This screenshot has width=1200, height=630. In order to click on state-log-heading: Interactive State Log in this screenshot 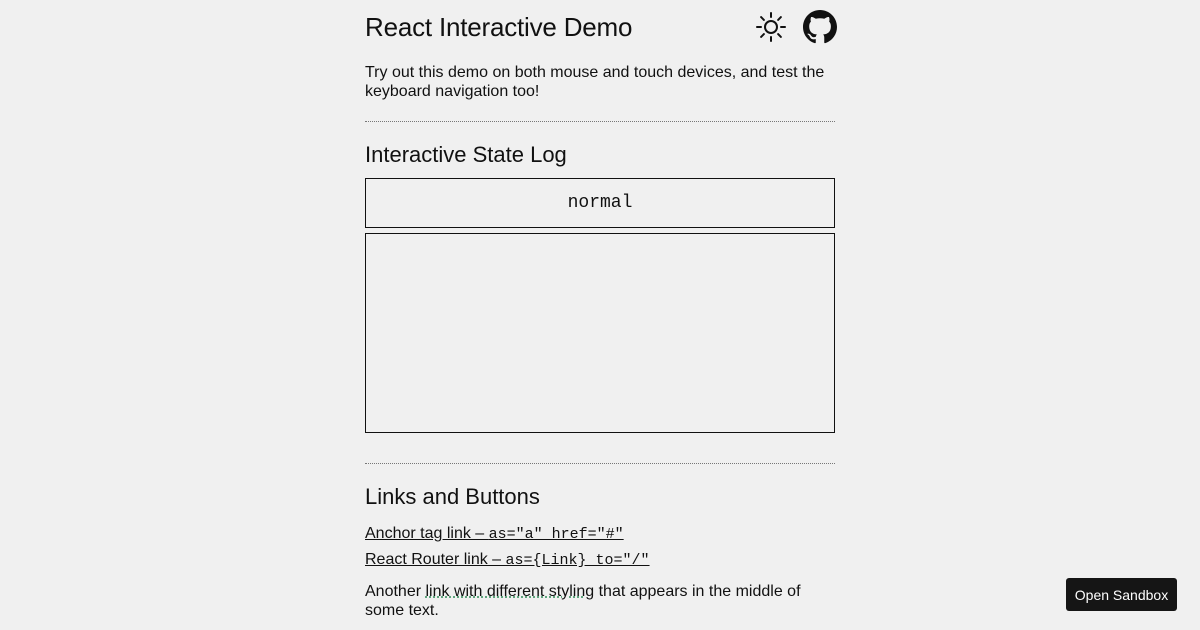, I will do `click(466, 154)`.